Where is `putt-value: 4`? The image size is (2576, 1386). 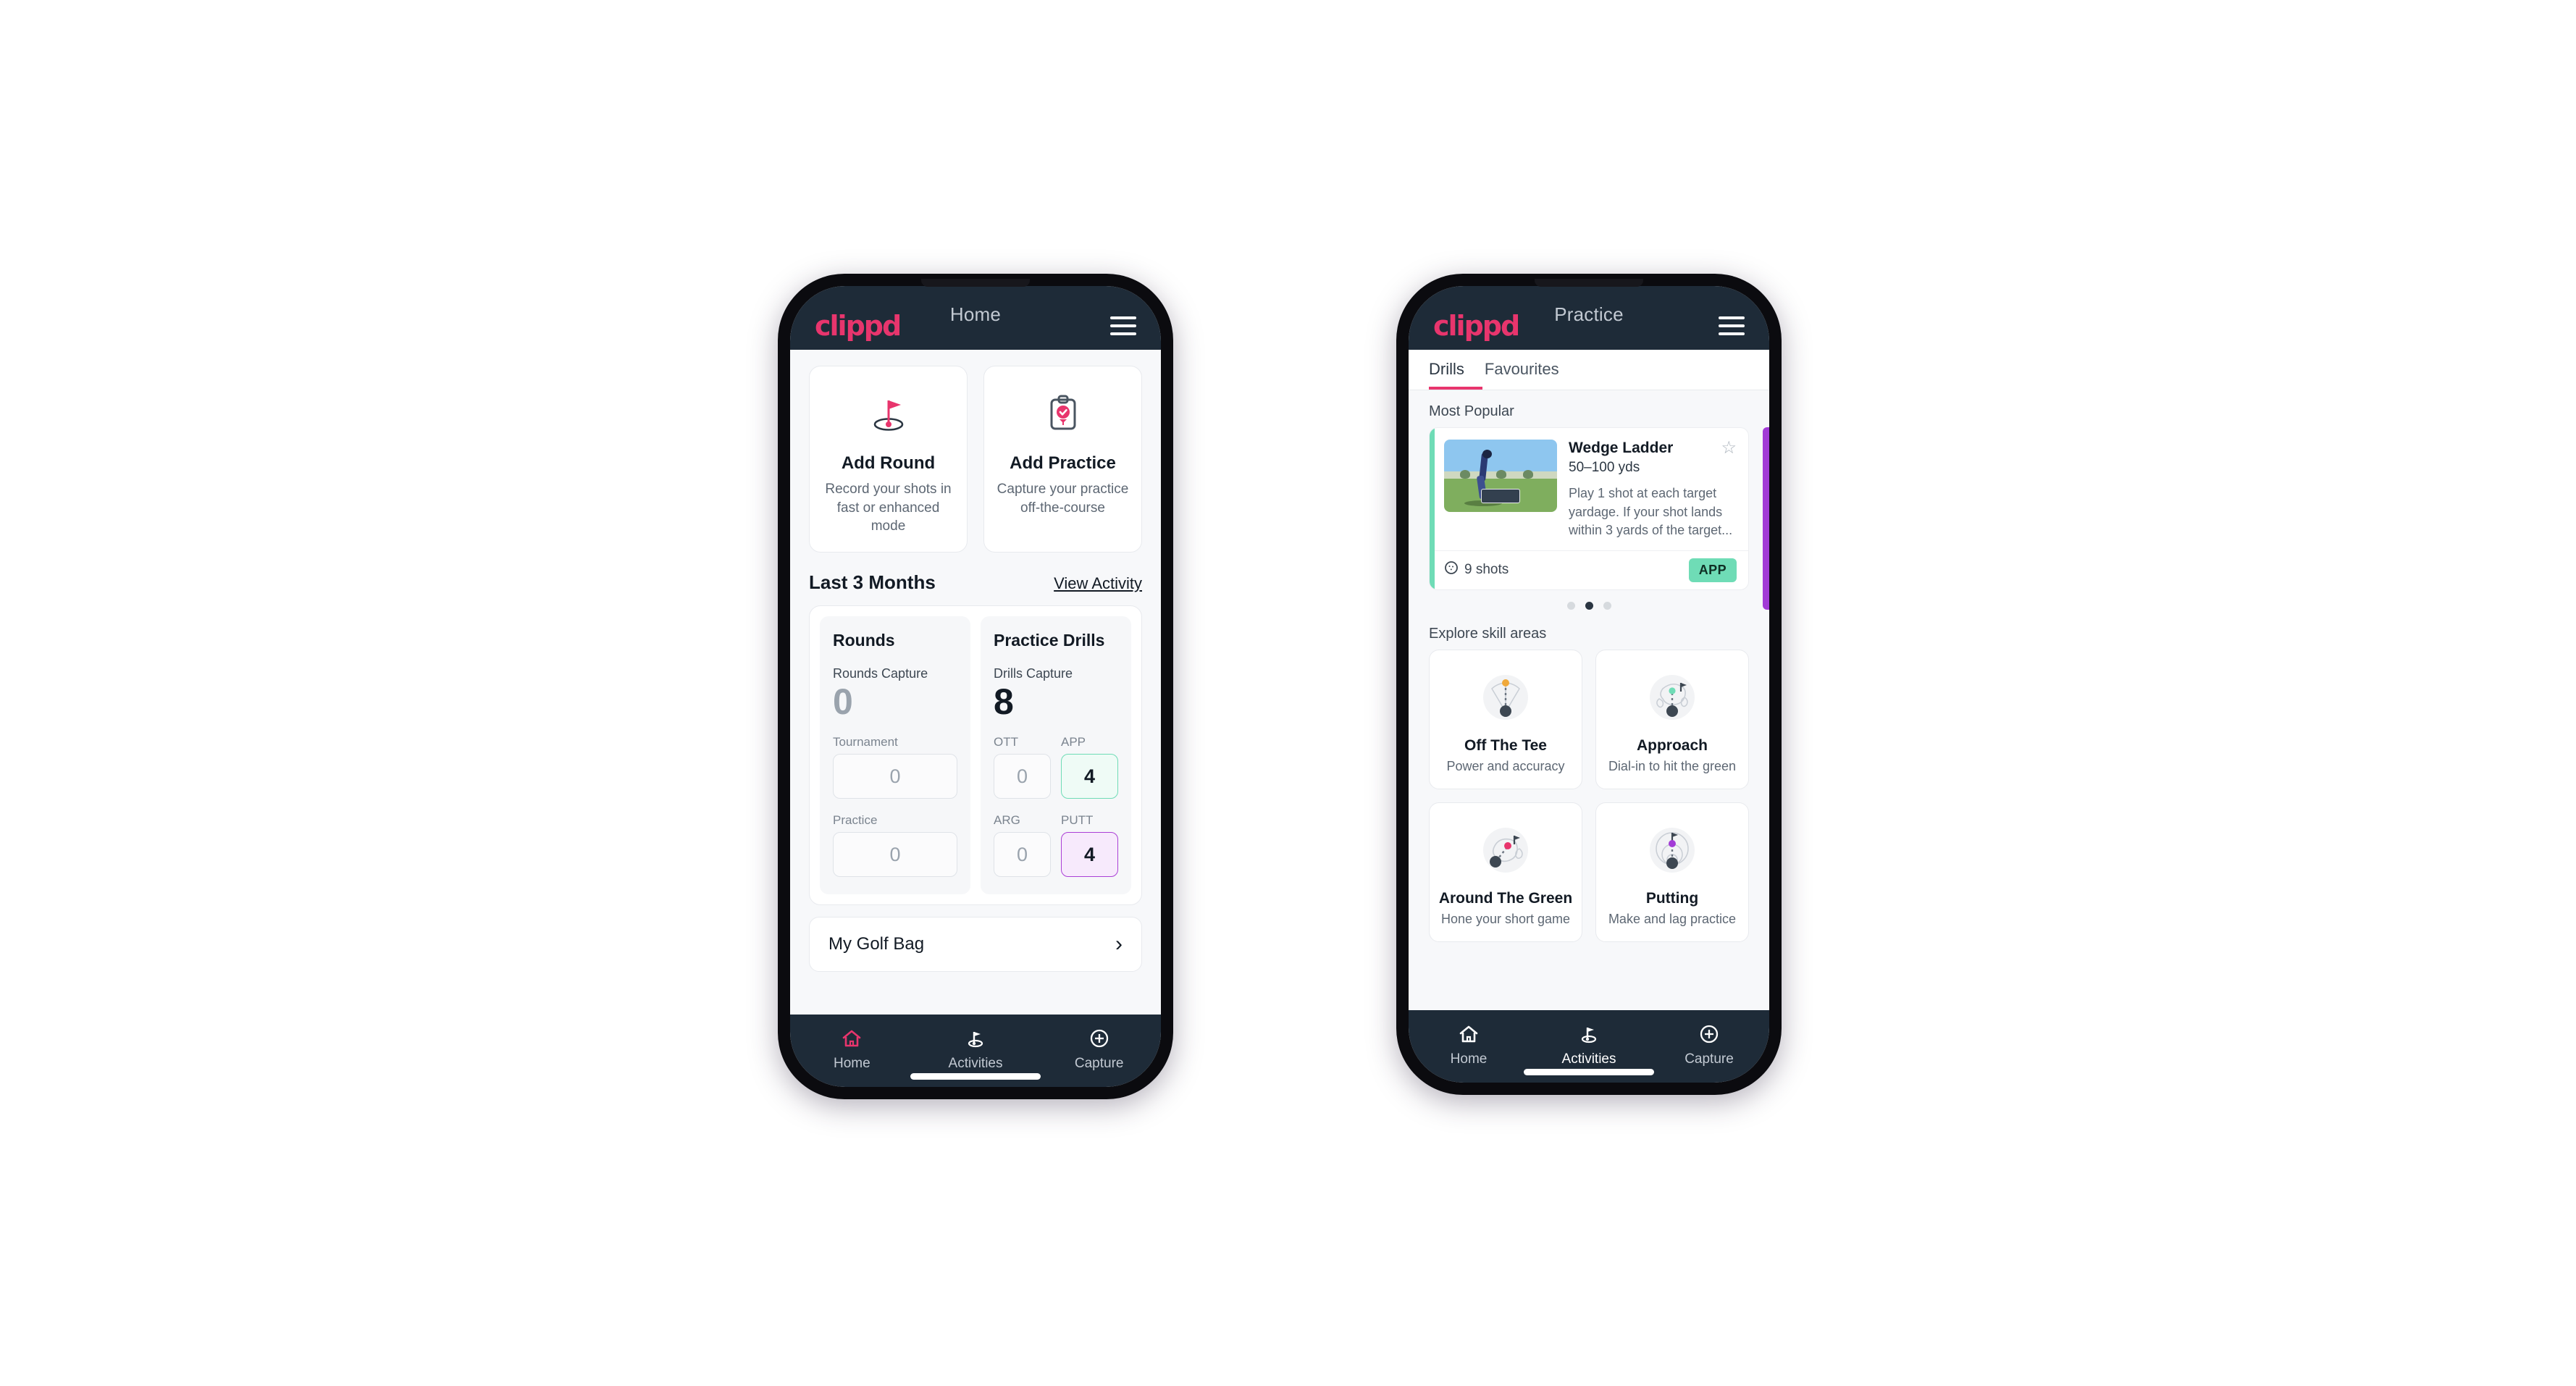 putt-value: 4 is located at coordinates (1089, 855).